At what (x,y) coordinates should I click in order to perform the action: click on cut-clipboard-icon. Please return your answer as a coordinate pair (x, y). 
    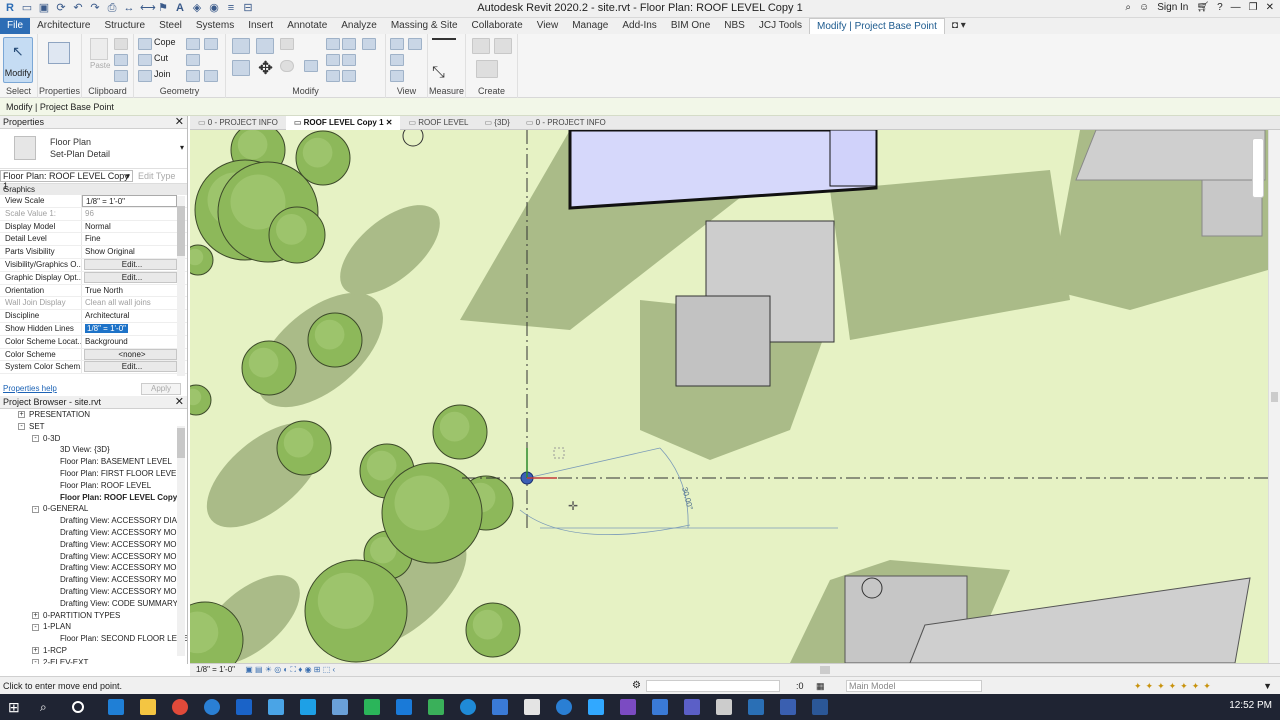
    Looking at the image, I should click on (121, 44).